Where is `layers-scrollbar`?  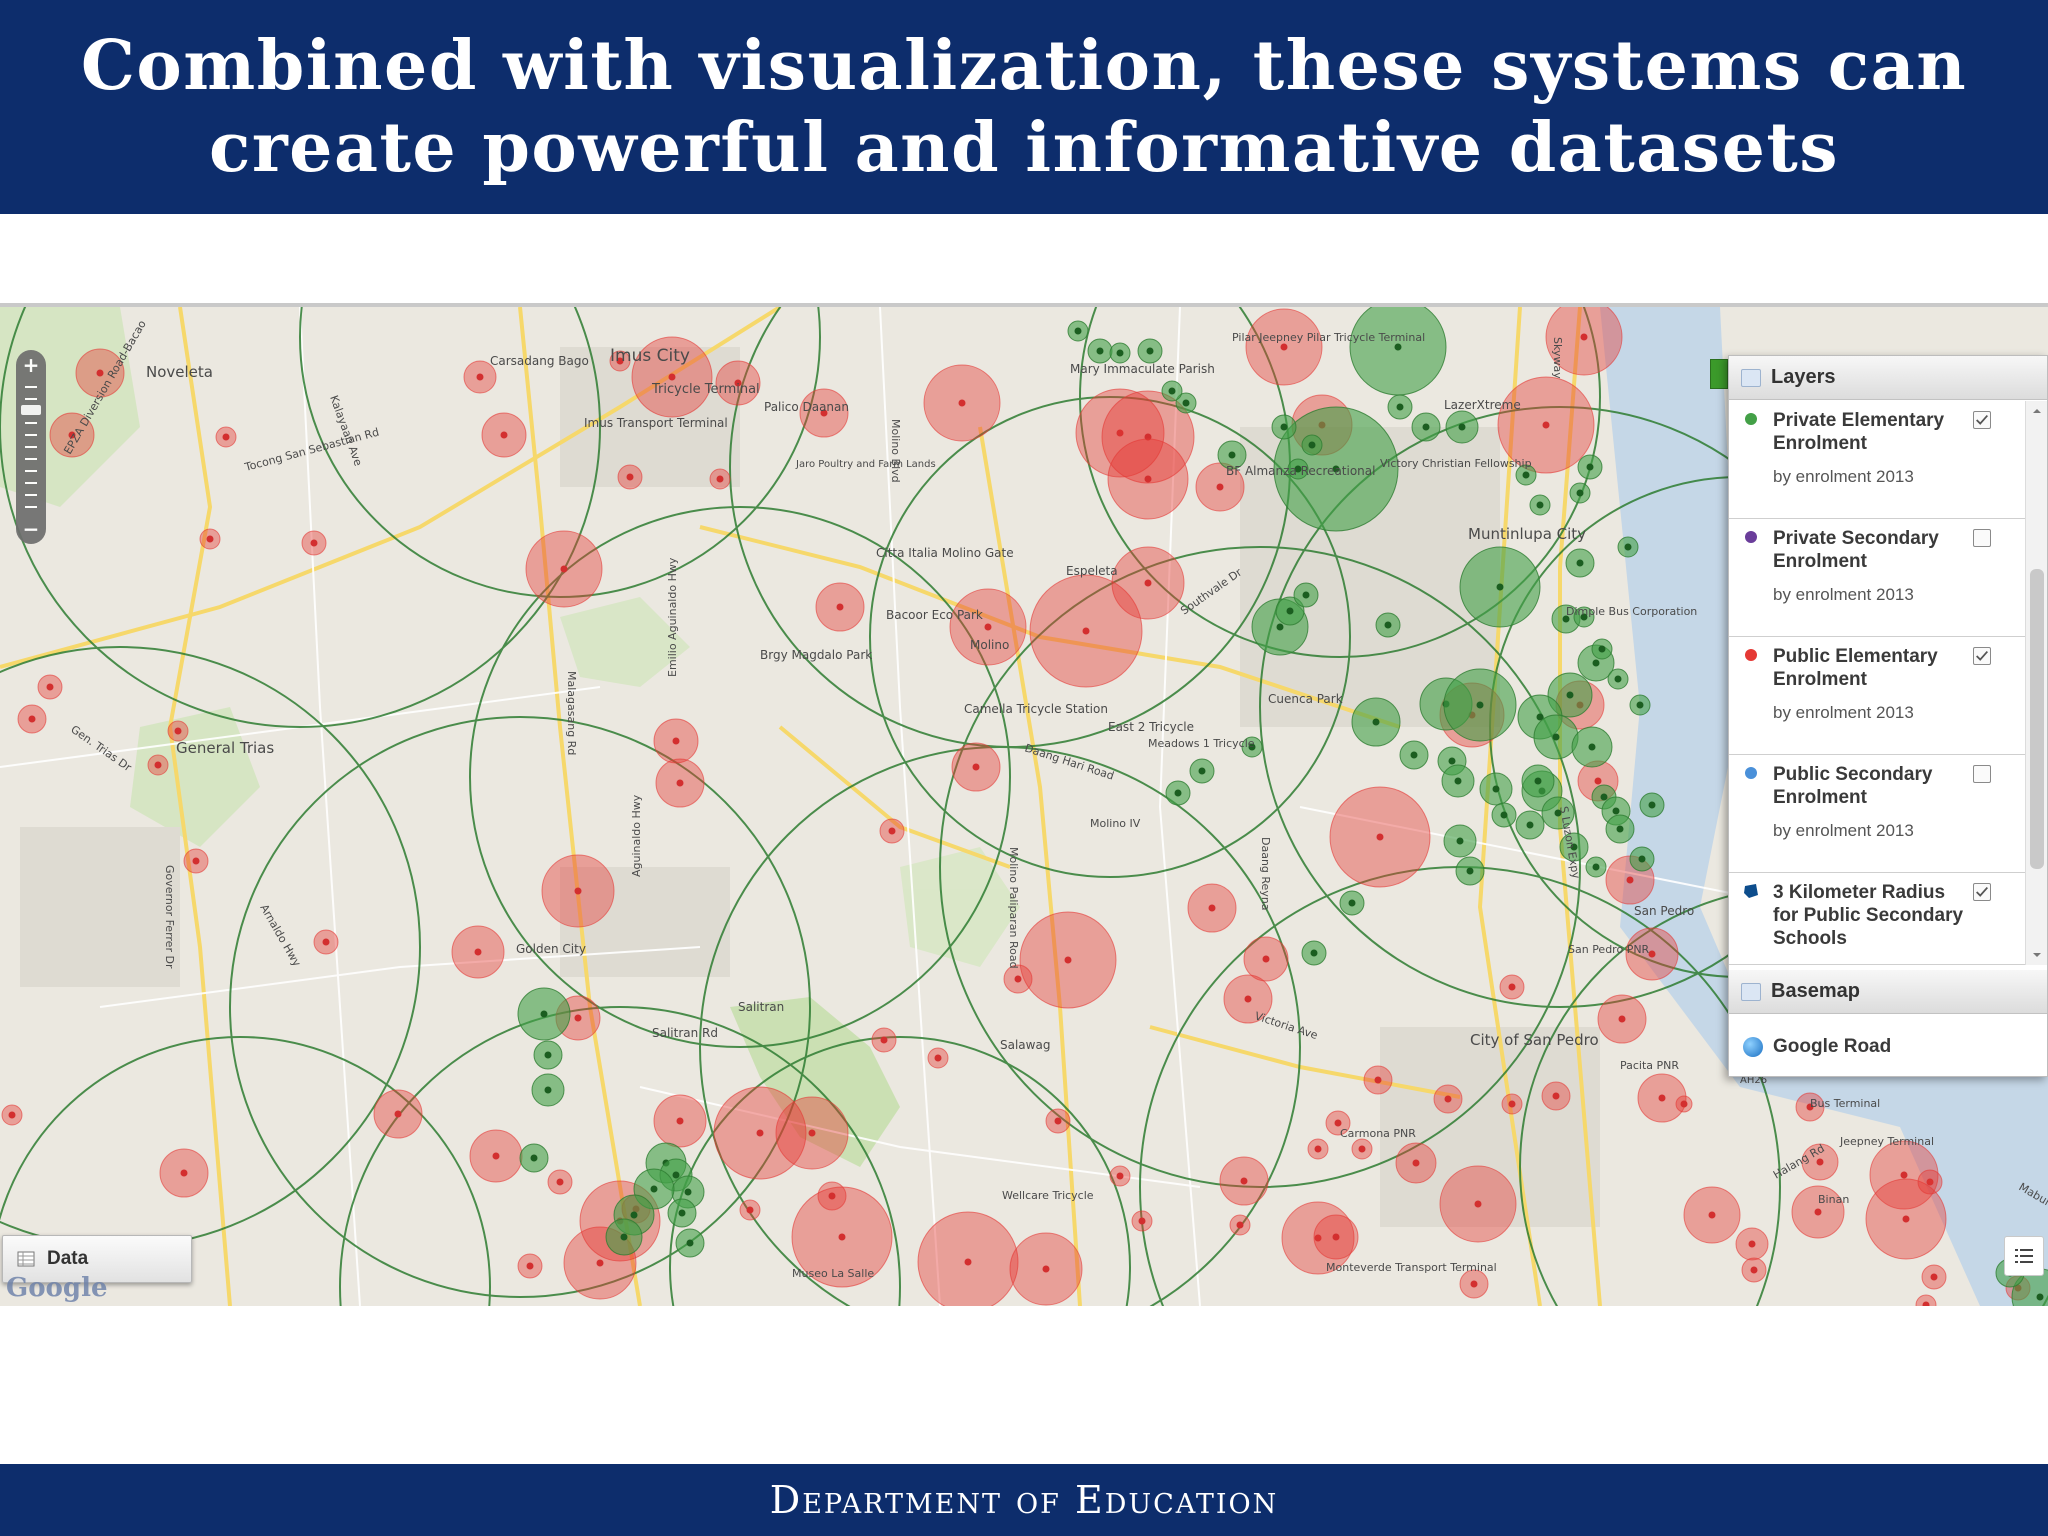 layers-scrollbar is located at coordinates (2036, 683).